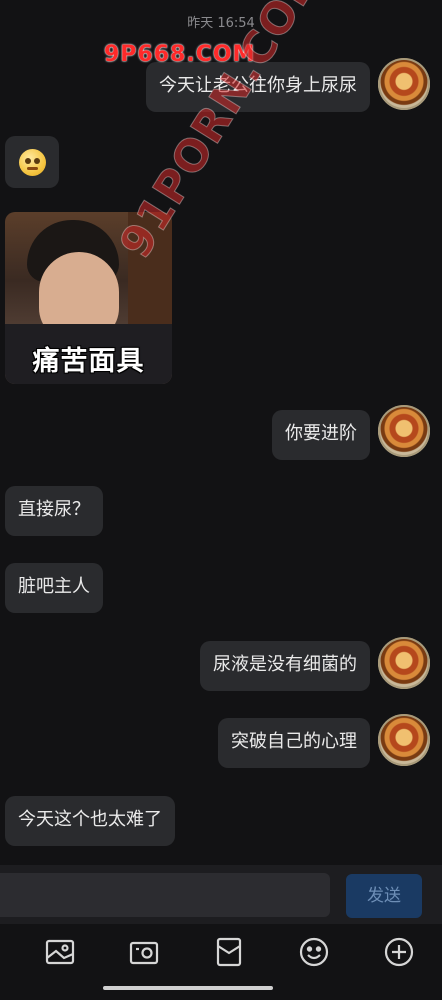 This screenshot has width=442, height=1000. I want to click on red-packet-icon, so click(229, 952).